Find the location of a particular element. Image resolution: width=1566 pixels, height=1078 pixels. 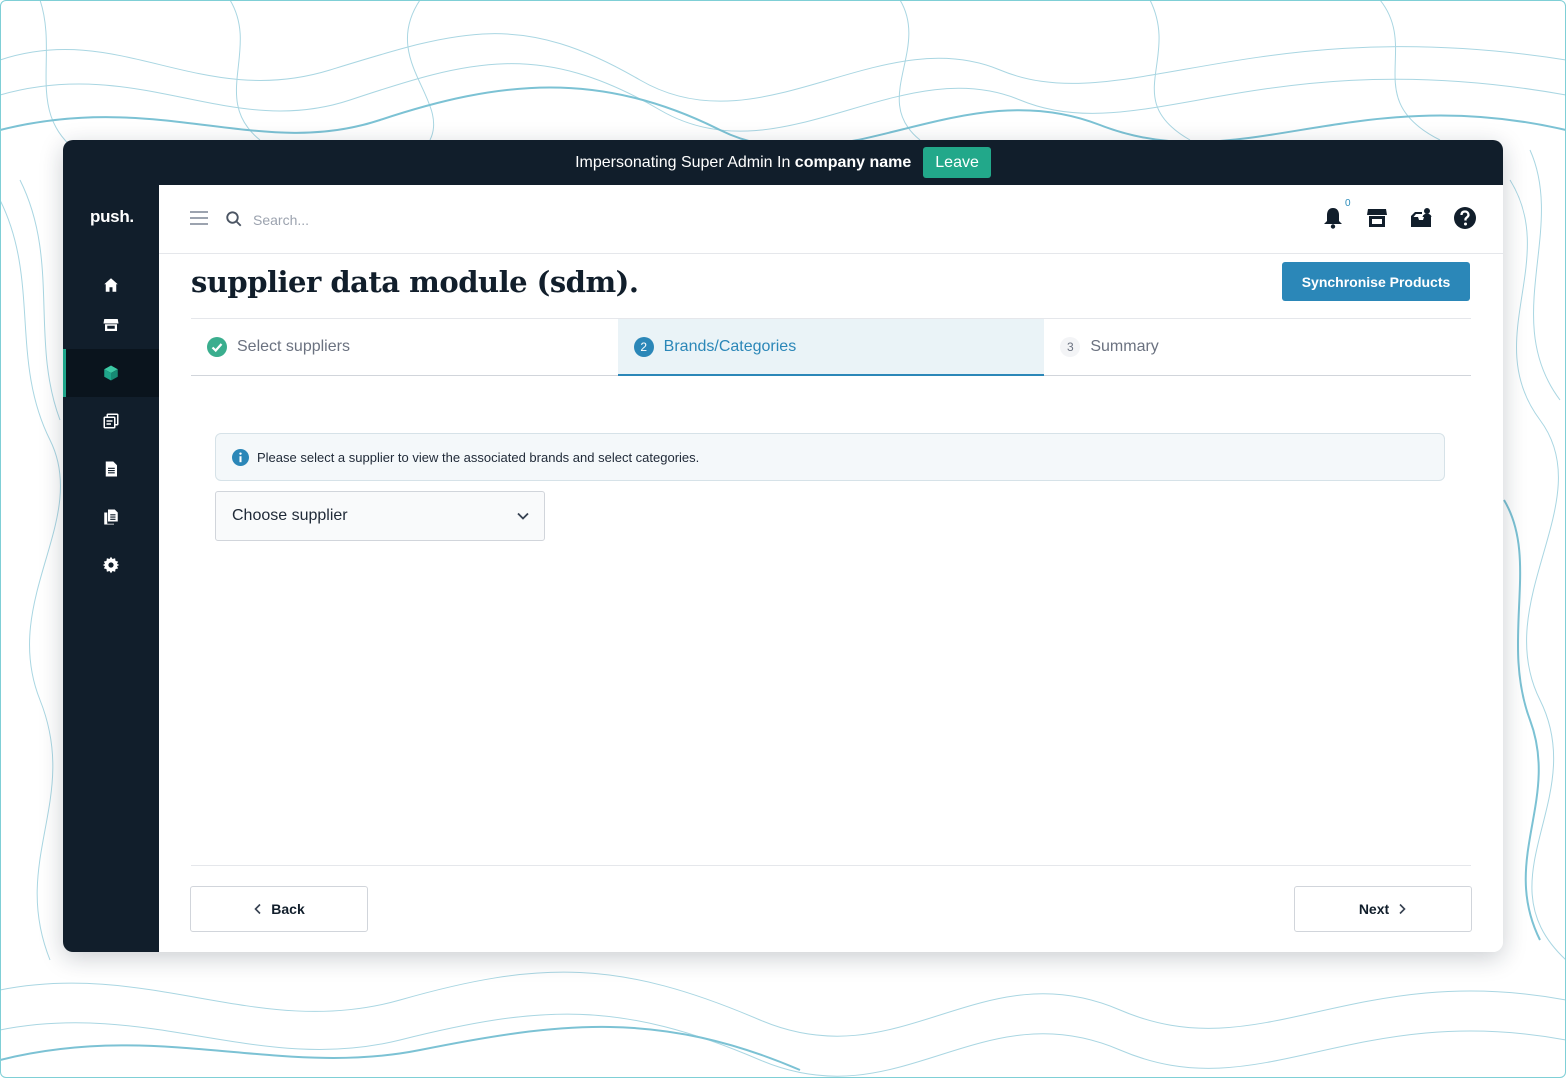

chevron-left-icon is located at coordinates (257, 909).